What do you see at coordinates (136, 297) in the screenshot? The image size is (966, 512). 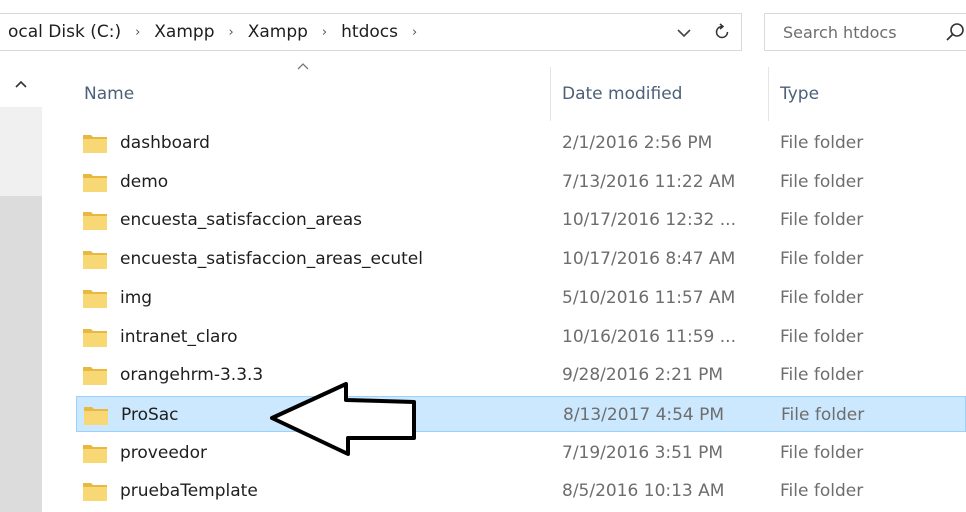 I see `file-name: img` at bounding box center [136, 297].